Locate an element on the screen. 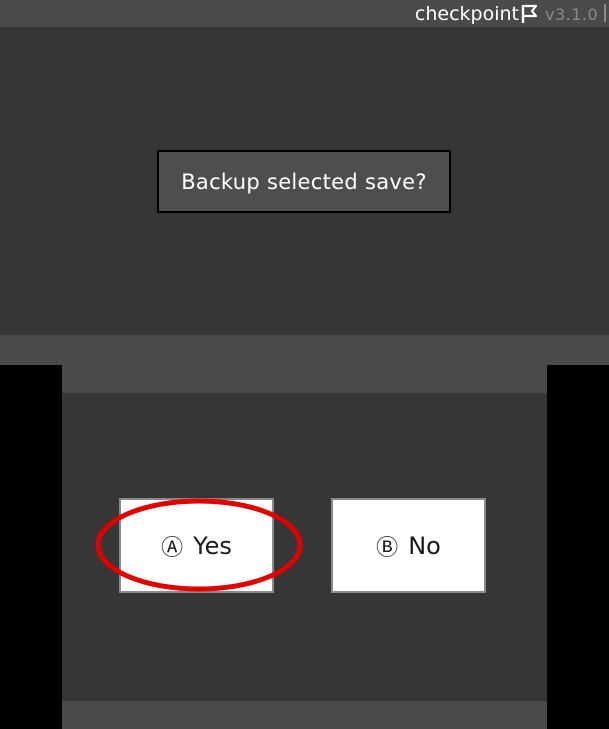 This screenshot has width=609, height=729. a-button-icon: Ⓐ is located at coordinates (172, 548).